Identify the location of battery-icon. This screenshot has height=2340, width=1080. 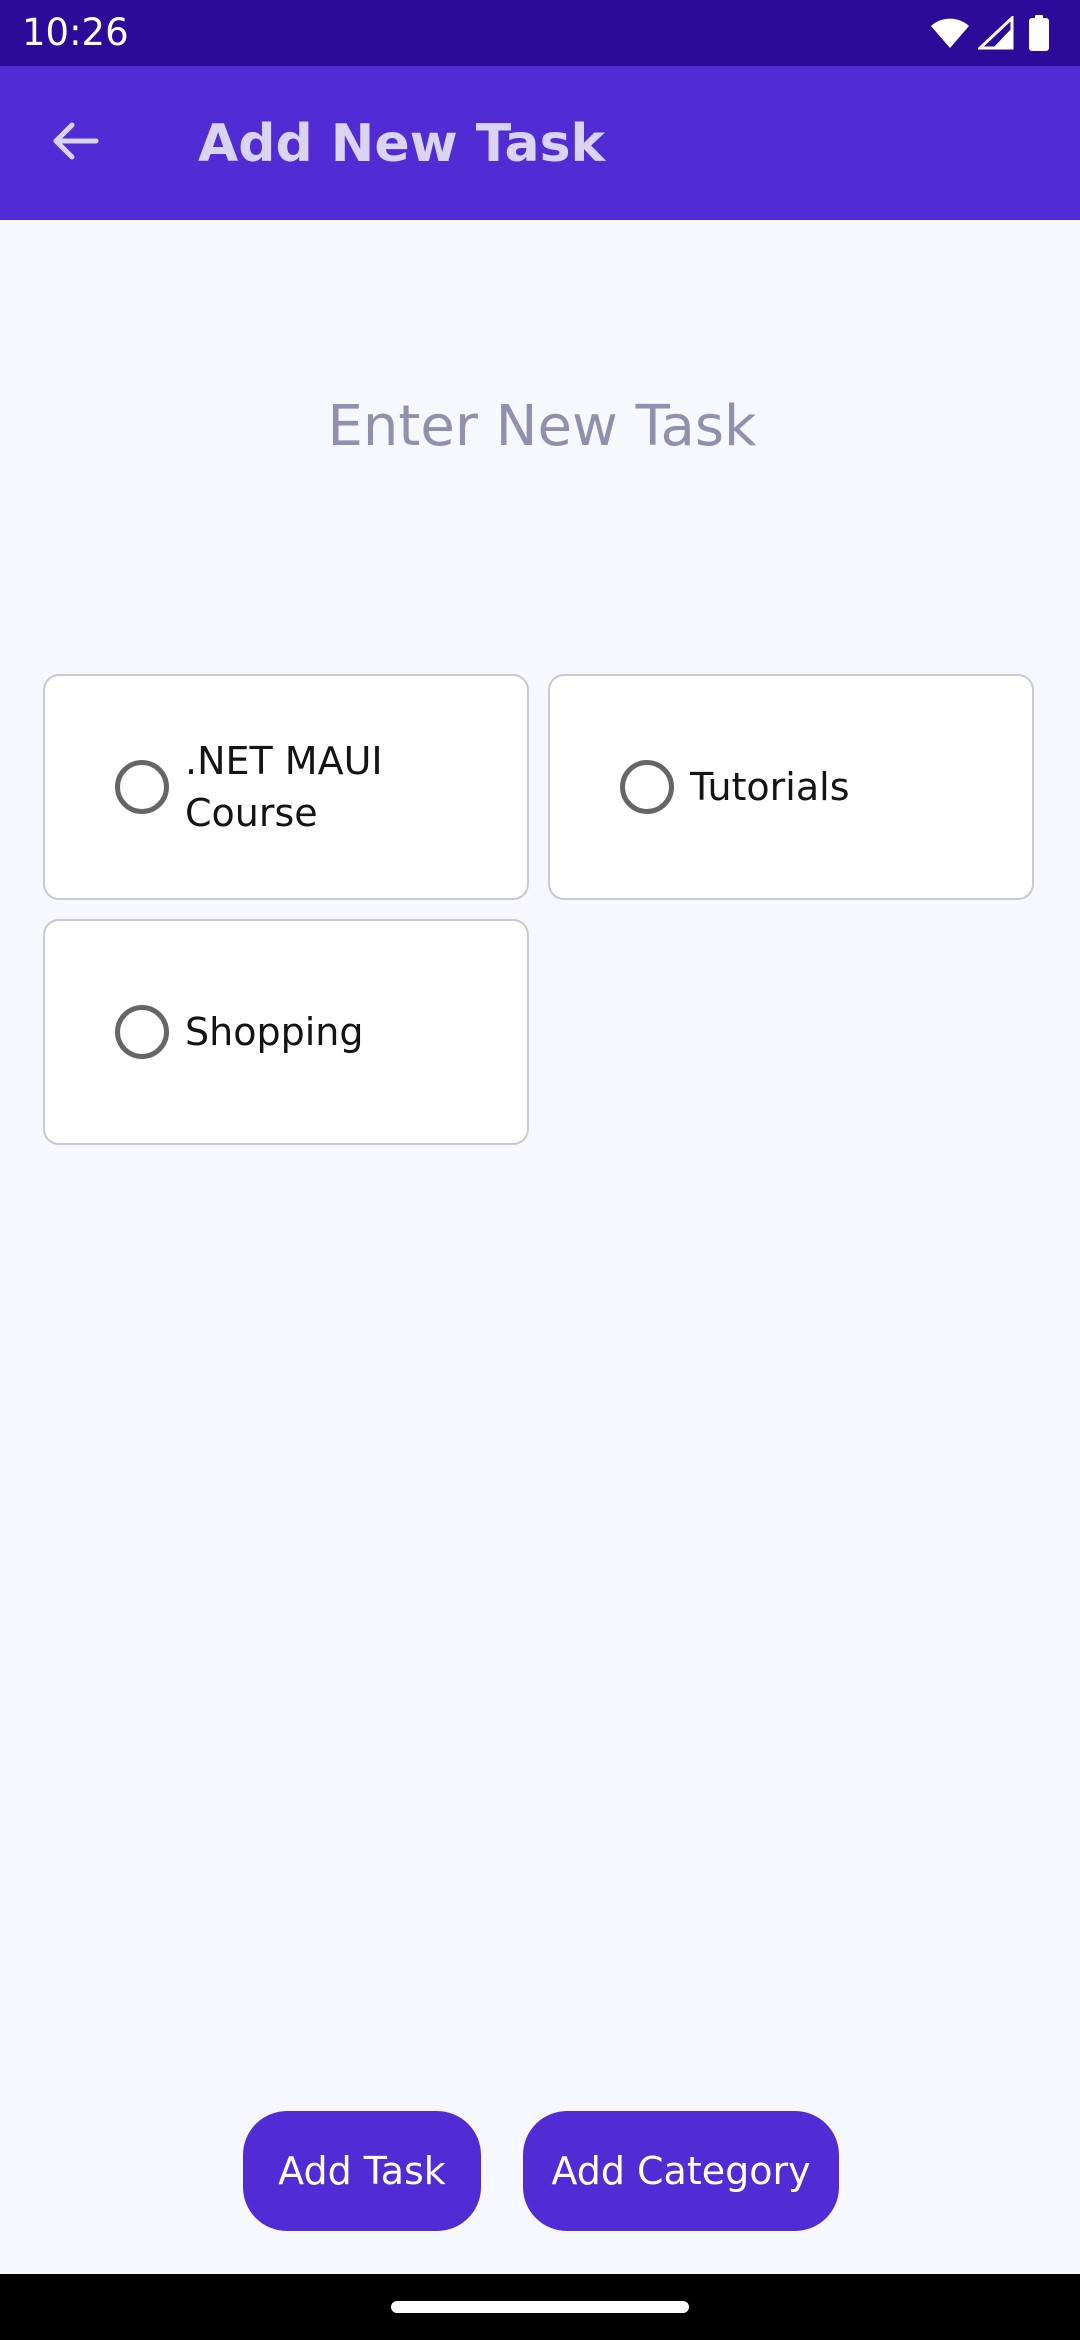
(1039, 33).